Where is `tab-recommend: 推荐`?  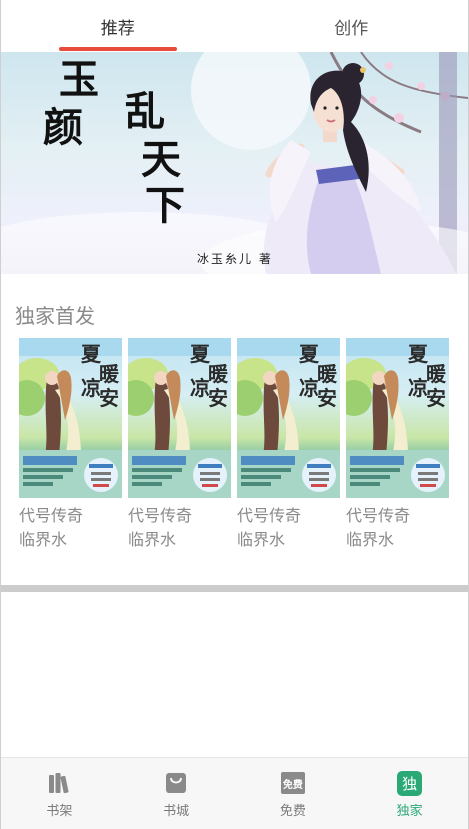
tab-recommend: 推荐 is located at coordinates (118, 26).